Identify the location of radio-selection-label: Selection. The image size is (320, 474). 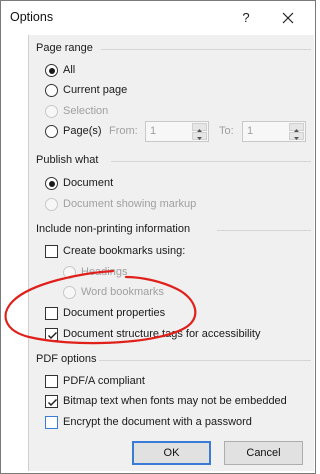
(86, 111).